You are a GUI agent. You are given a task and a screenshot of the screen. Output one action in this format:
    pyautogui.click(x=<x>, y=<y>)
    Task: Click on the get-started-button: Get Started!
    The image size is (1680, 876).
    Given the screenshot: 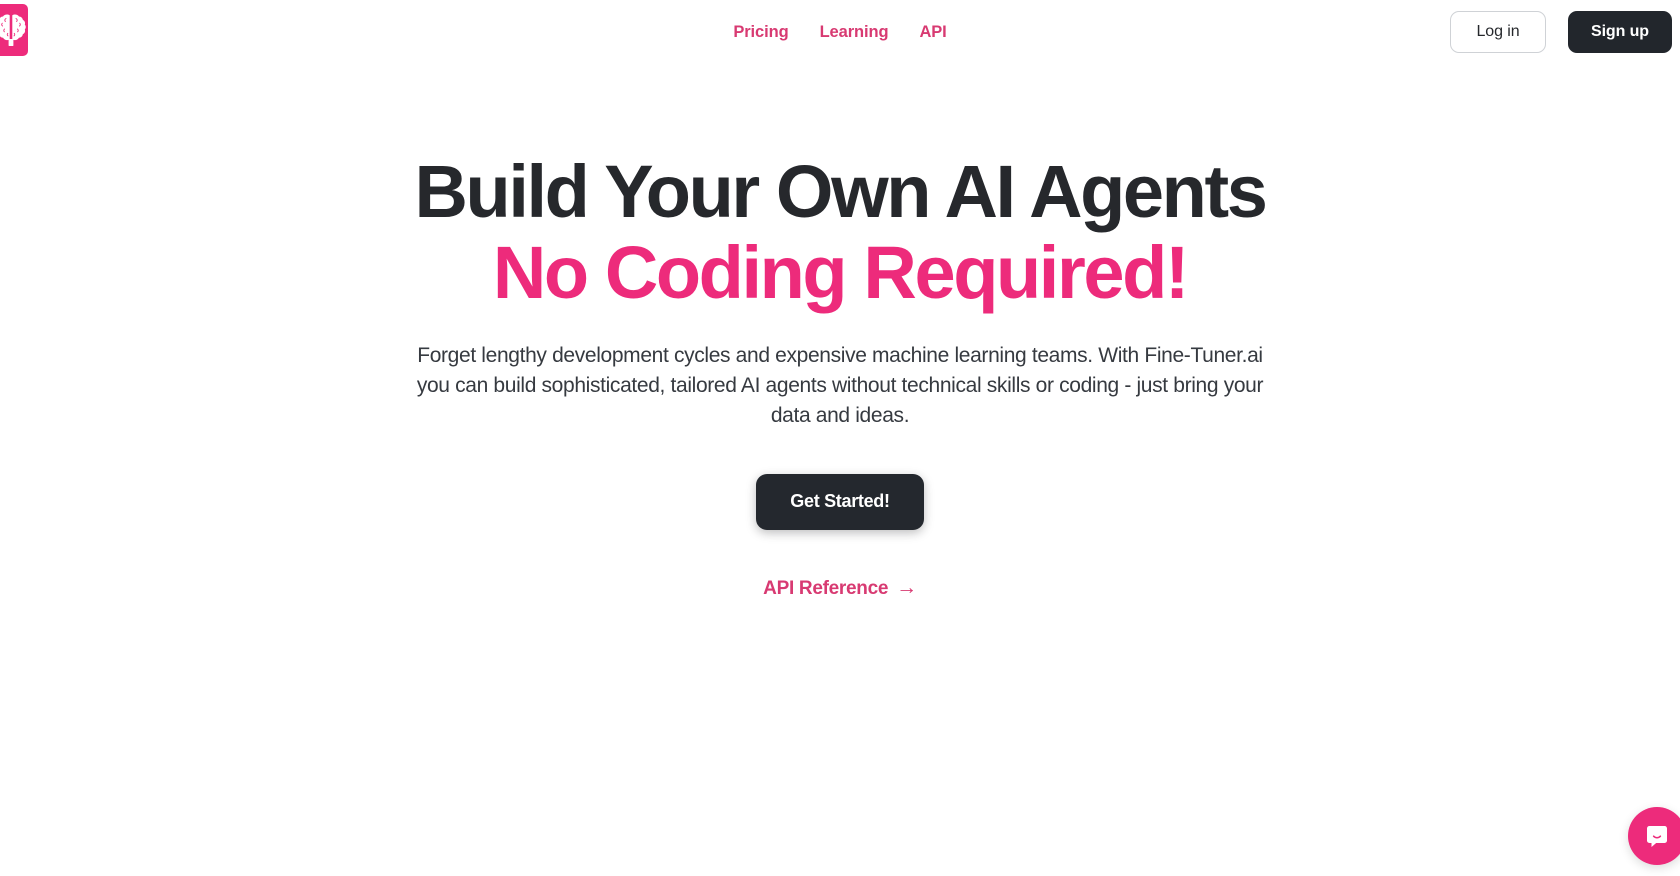 What is the action you would take?
    pyautogui.click(x=840, y=501)
    